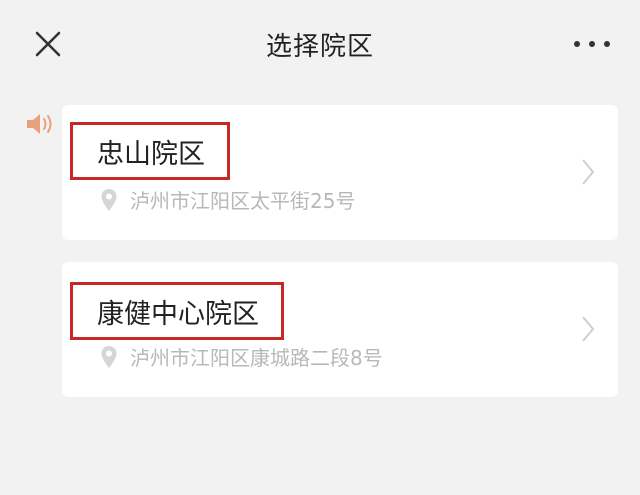 The height and width of the screenshot is (495, 640). I want to click on campus-address: 泸州市江阳区康城路二段8号, so click(241, 356).